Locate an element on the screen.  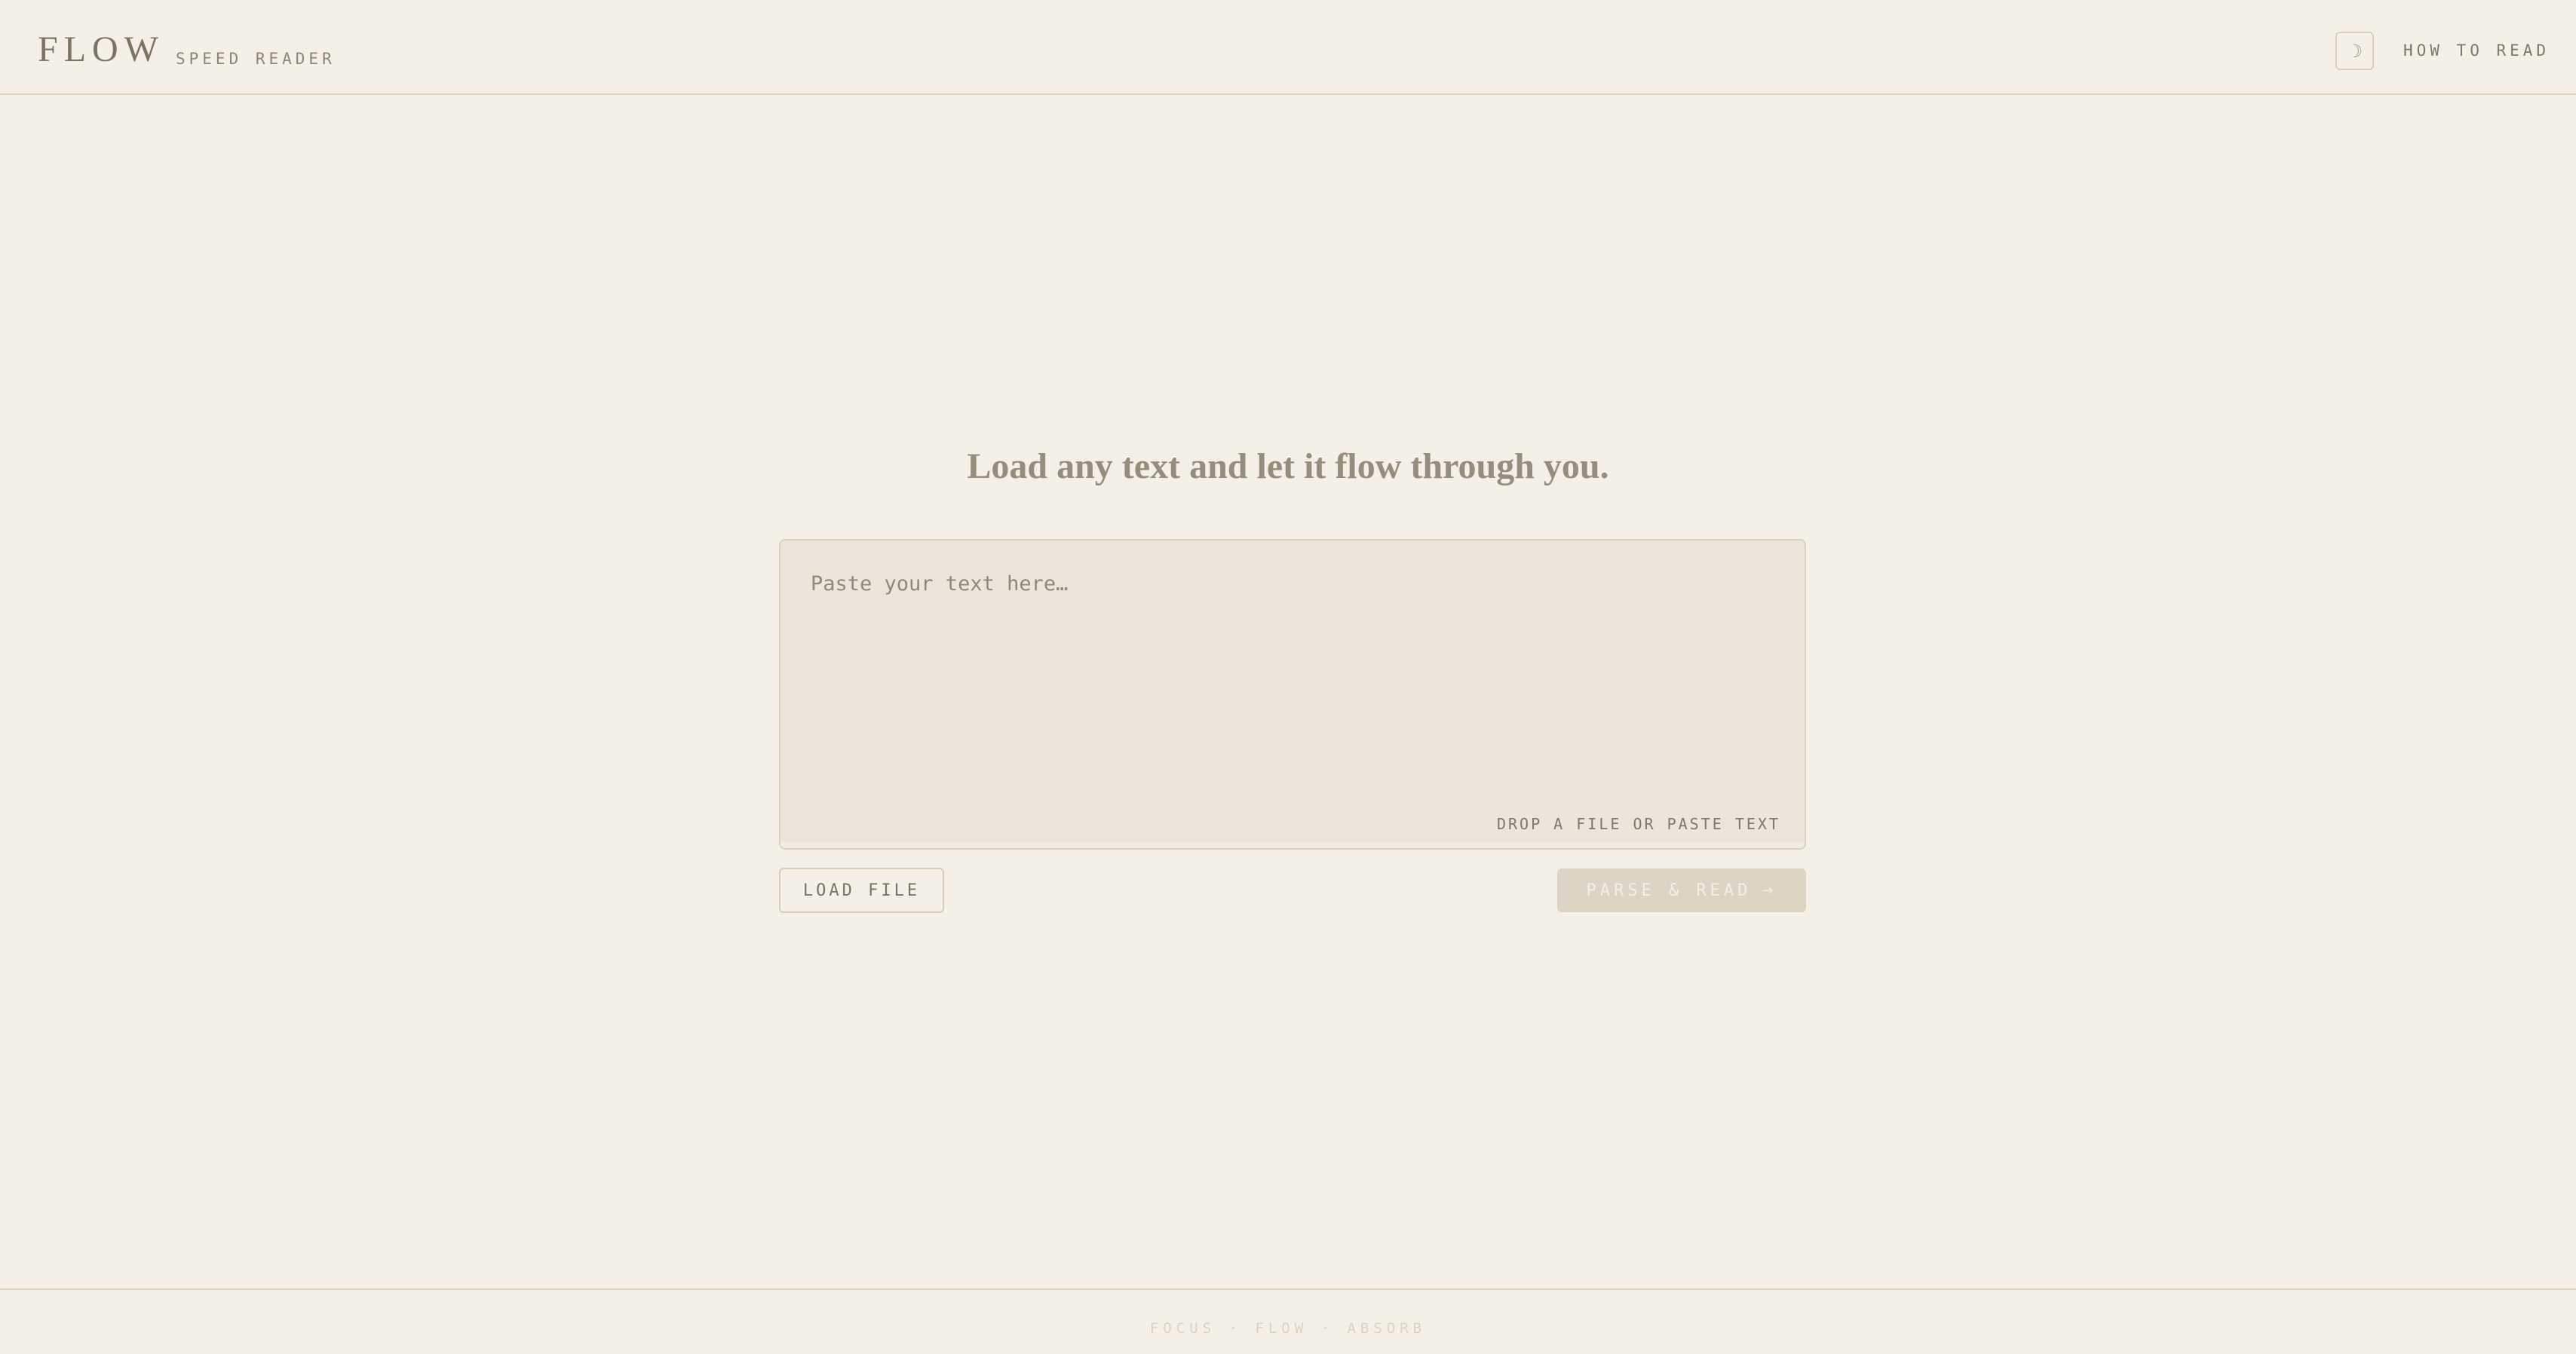
footer-tagline: FOCUS · FLOW · ABSORB is located at coordinates (1288, 1328).